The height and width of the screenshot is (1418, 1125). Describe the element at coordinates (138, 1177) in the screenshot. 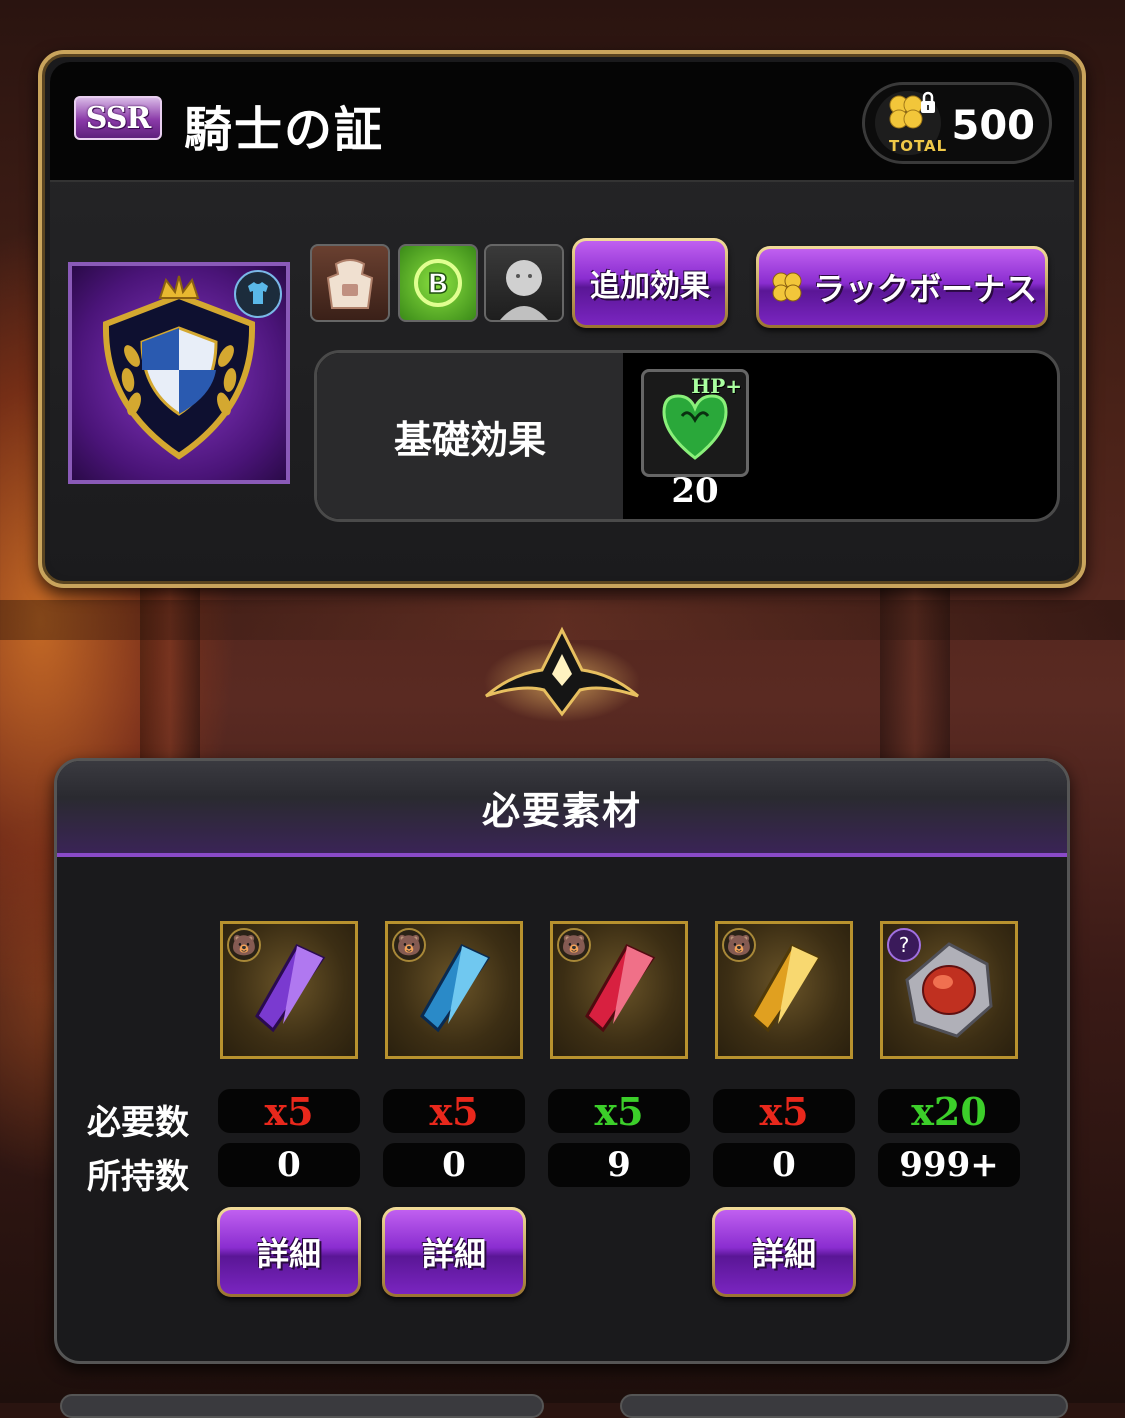

I see `owned-count-label: 所持数` at that location.